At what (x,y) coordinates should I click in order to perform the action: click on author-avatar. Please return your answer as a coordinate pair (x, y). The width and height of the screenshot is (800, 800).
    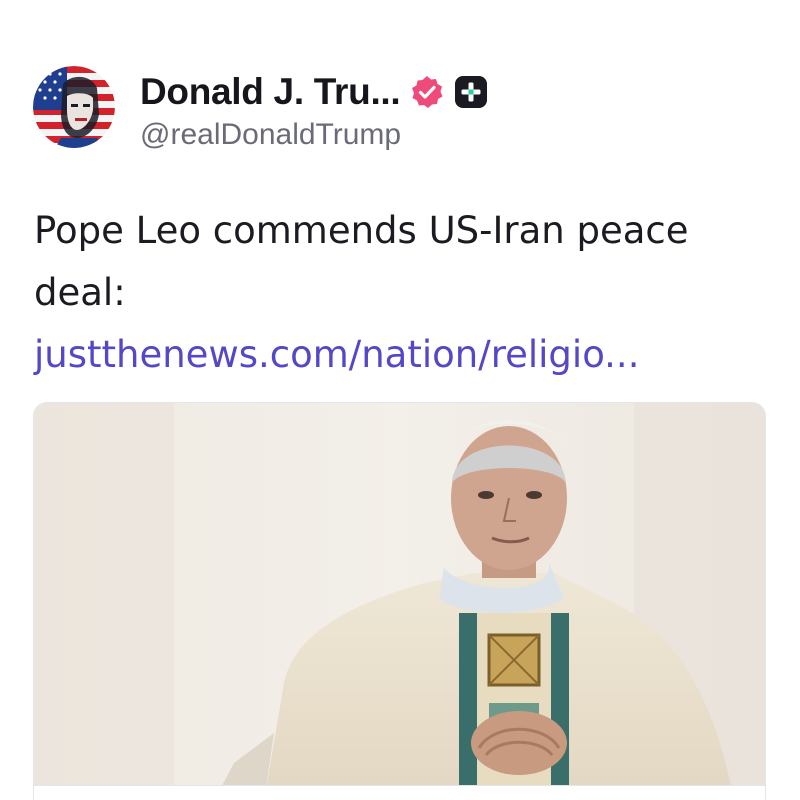
    Looking at the image, I should click on (74, 107).